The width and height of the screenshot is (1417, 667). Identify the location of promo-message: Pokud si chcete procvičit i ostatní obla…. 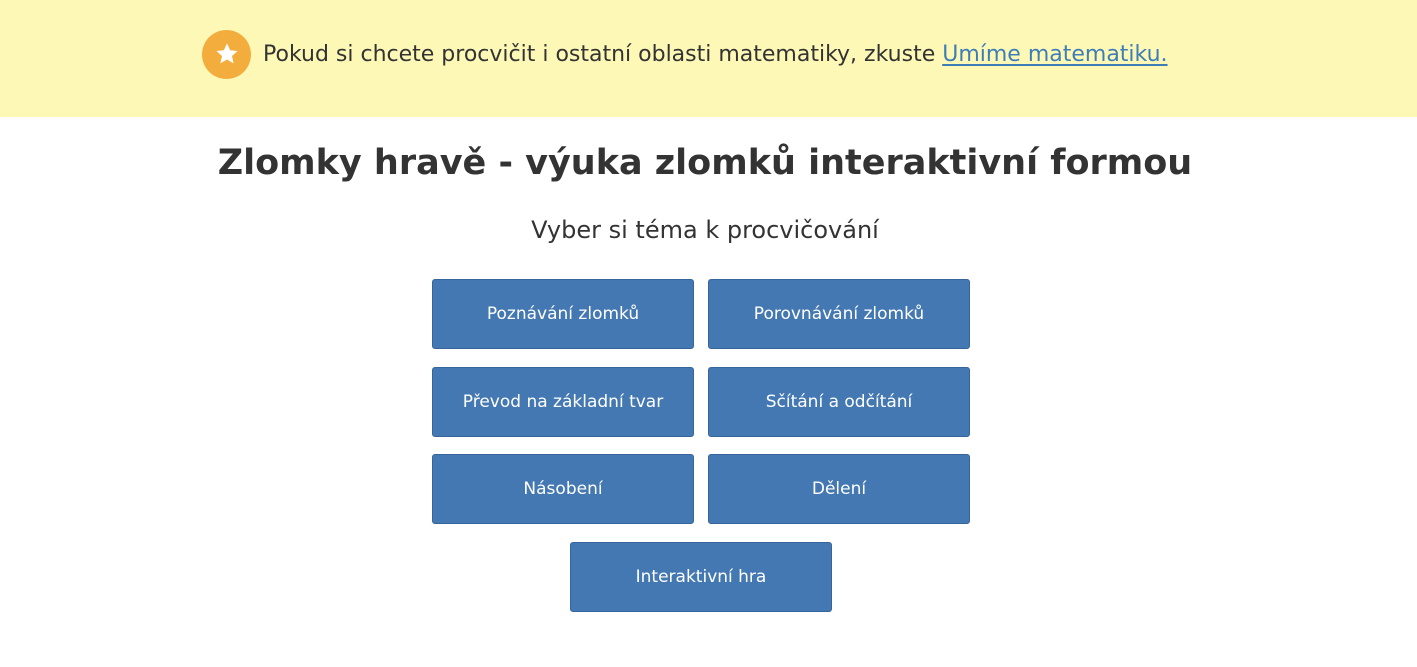
(603, 54).